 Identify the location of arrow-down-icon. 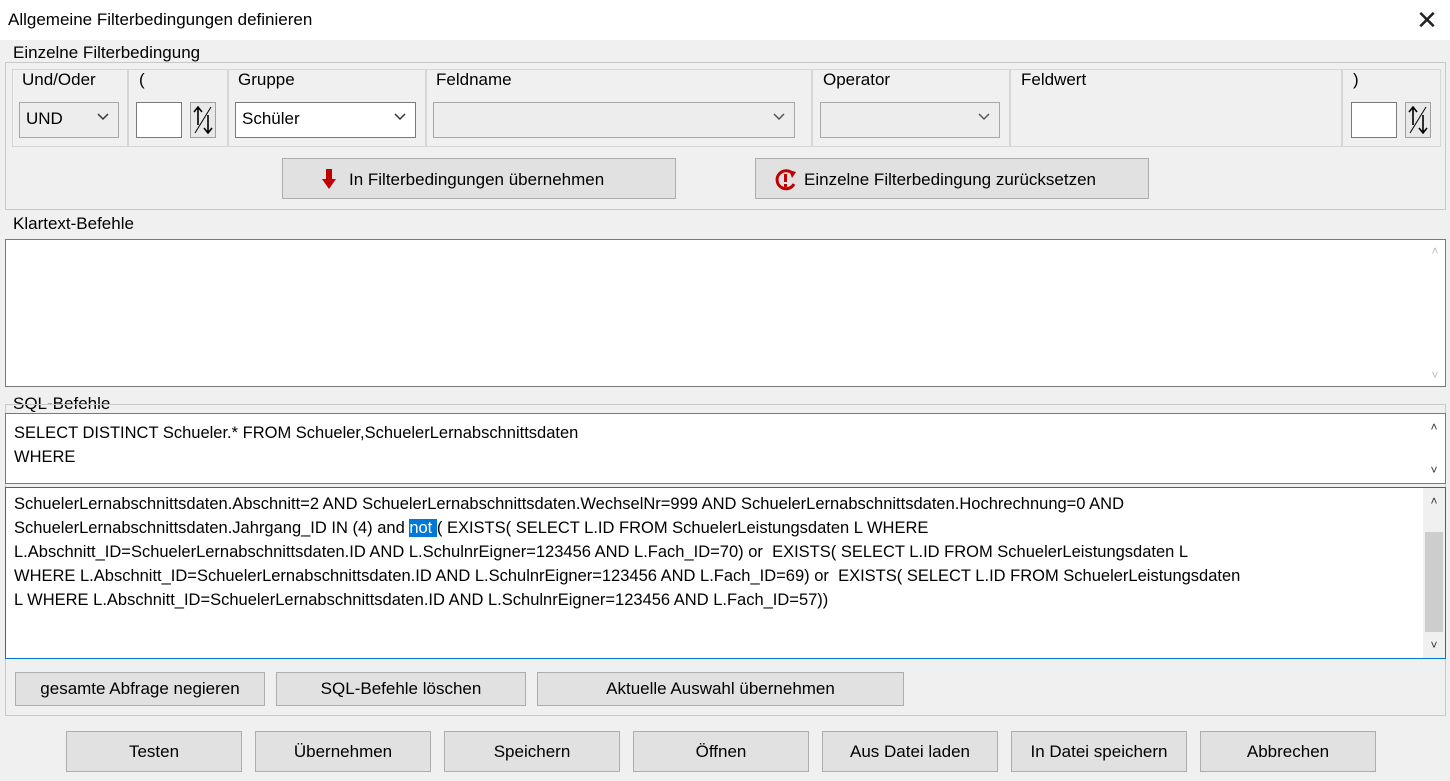
(329, 179).